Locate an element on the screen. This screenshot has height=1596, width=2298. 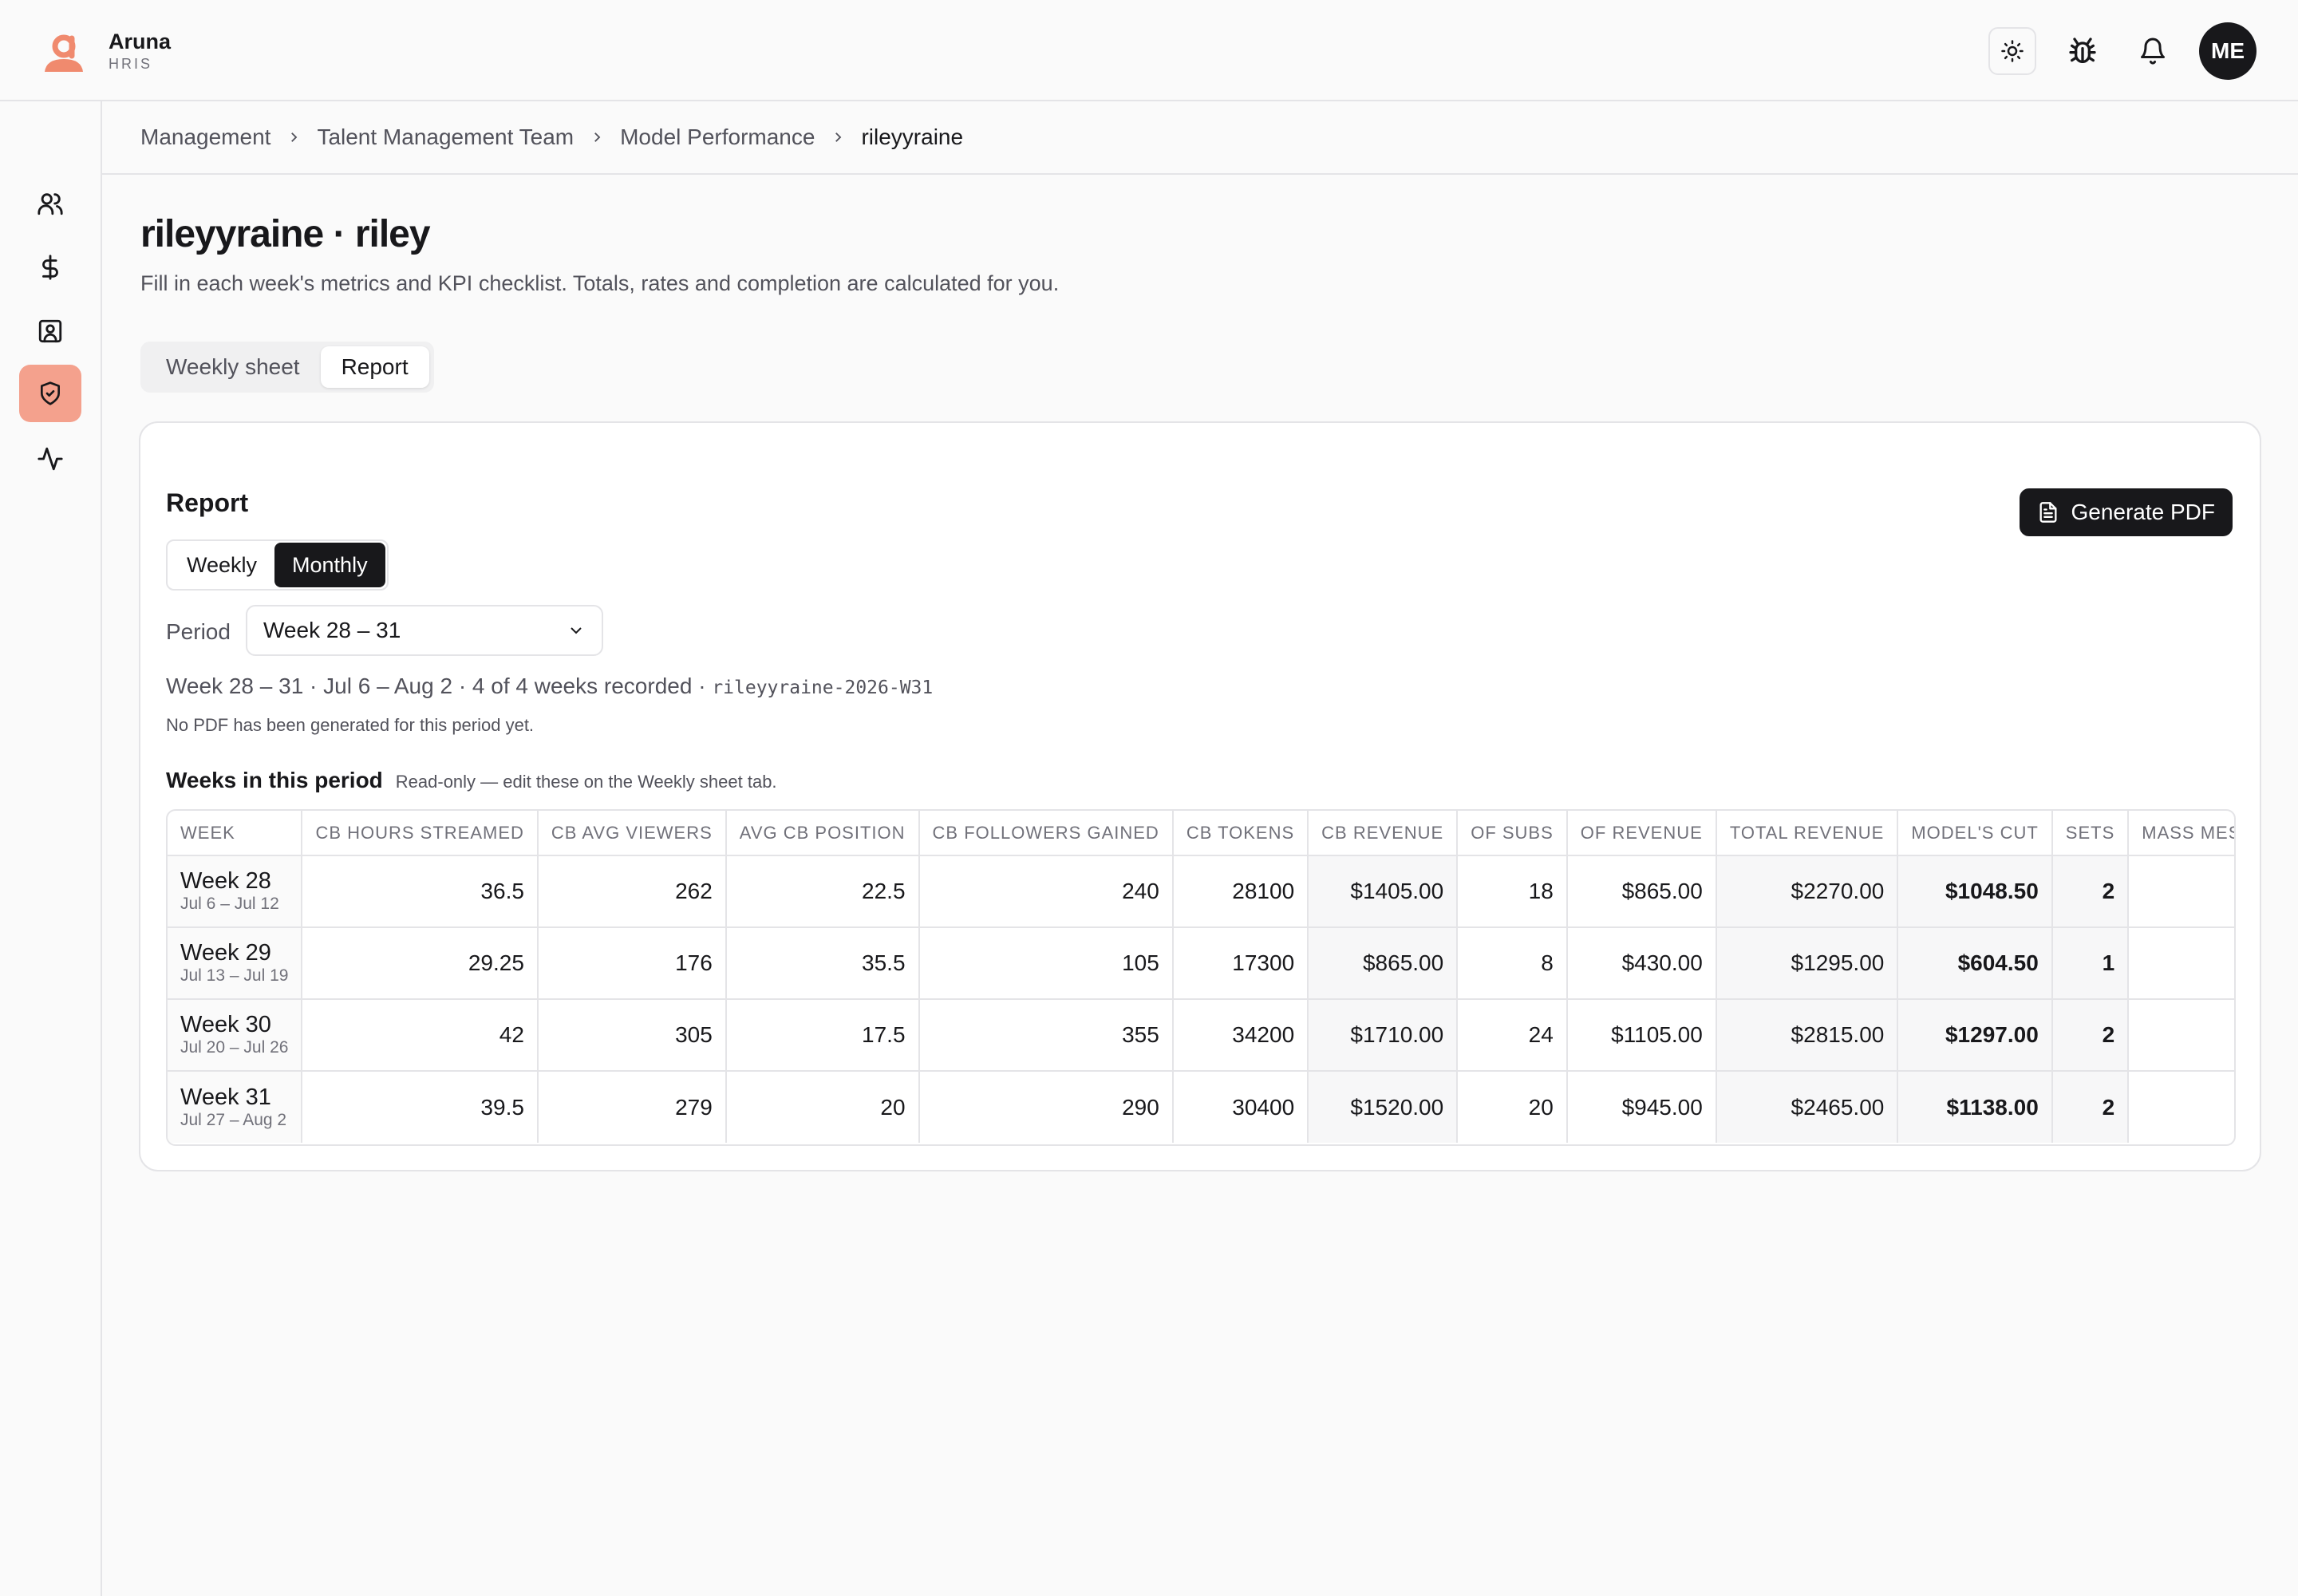
bell-icon is located at coordinates (2153, 51).